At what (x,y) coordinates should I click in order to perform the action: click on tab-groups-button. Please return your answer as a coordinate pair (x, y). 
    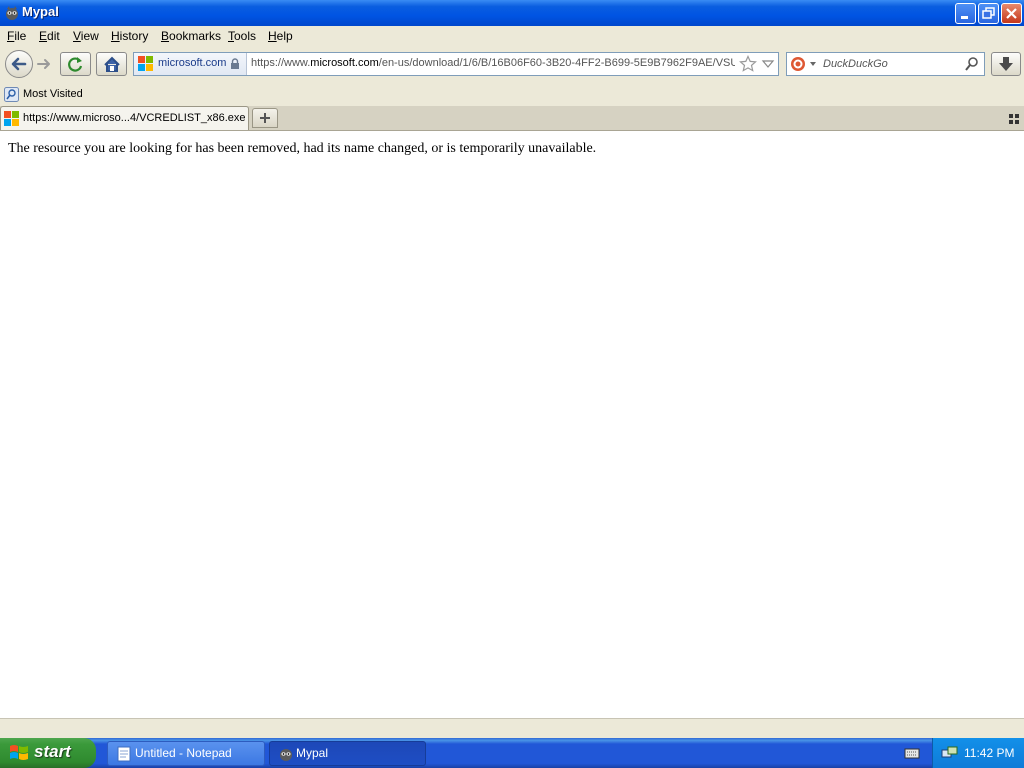
    Looking at the image, I should click on (1014, 118).